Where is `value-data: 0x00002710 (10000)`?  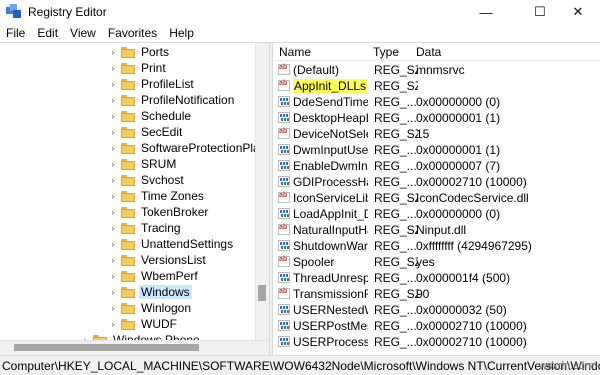
value-data: 0x00002710 (10000) is located at coordinates (471, 182).